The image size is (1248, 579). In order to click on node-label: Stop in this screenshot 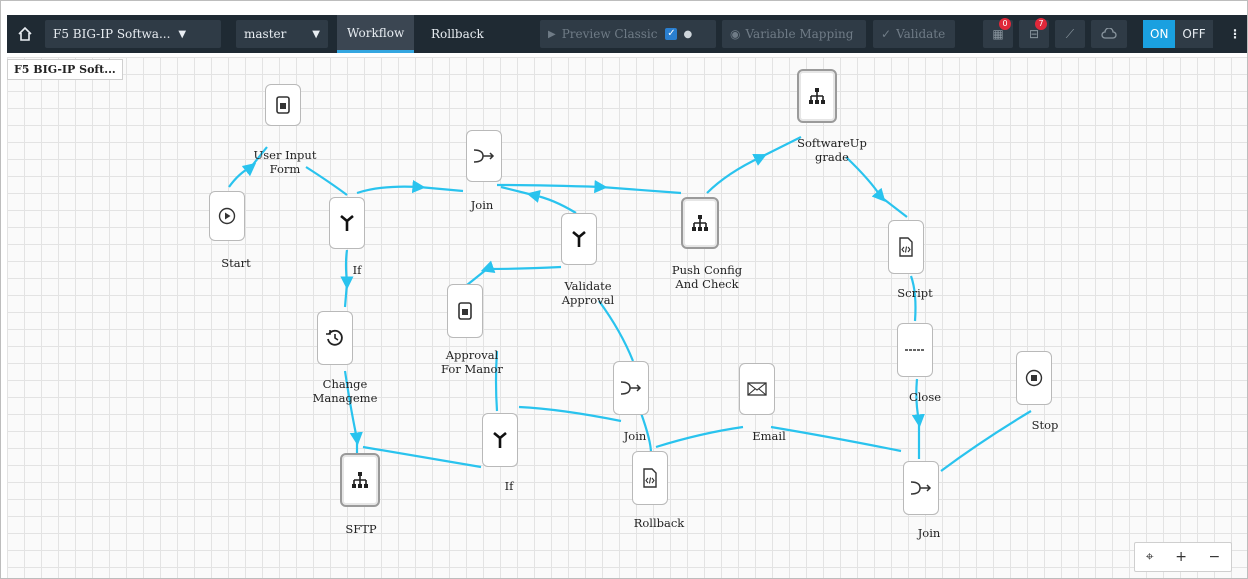, I will do `click(1045, 425)`.